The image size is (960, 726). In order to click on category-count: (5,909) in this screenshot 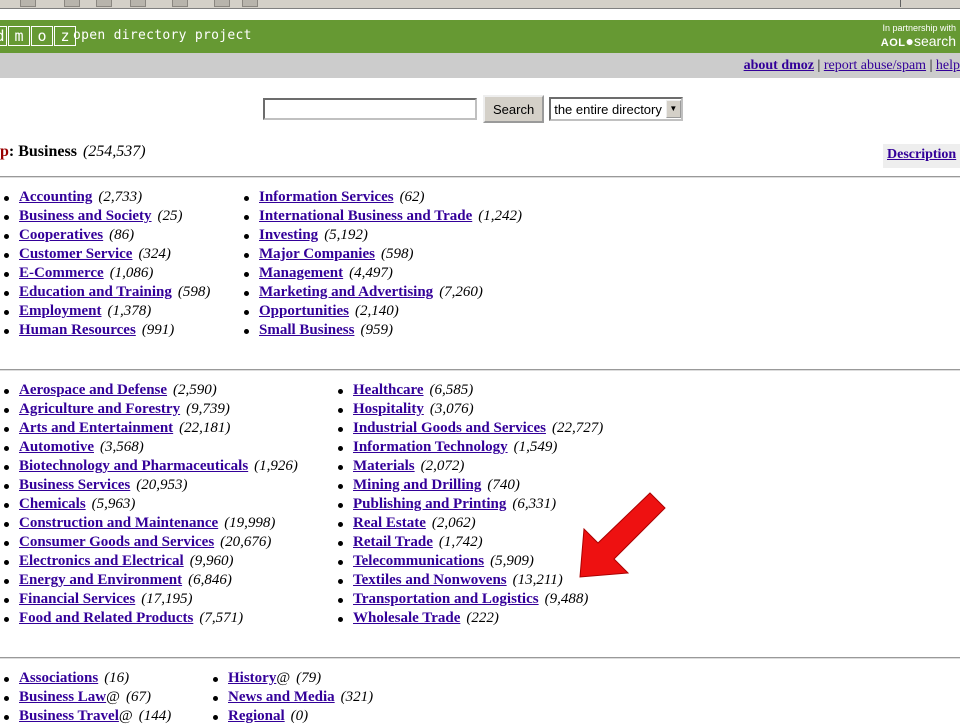, I will do `click(512, 561)`.